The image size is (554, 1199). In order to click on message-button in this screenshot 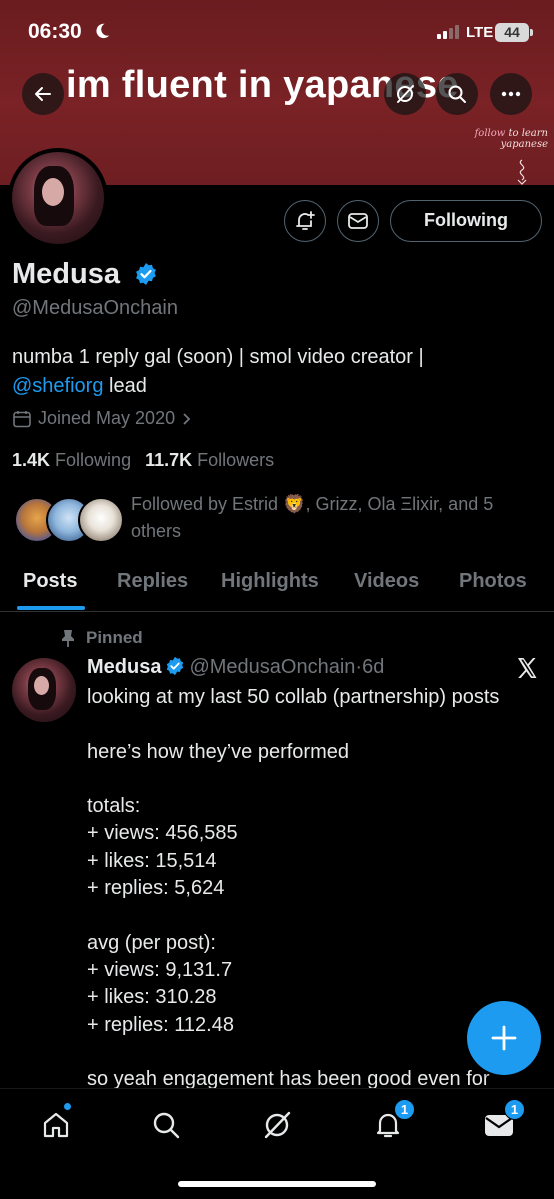, I will do `click(358, 221)`.